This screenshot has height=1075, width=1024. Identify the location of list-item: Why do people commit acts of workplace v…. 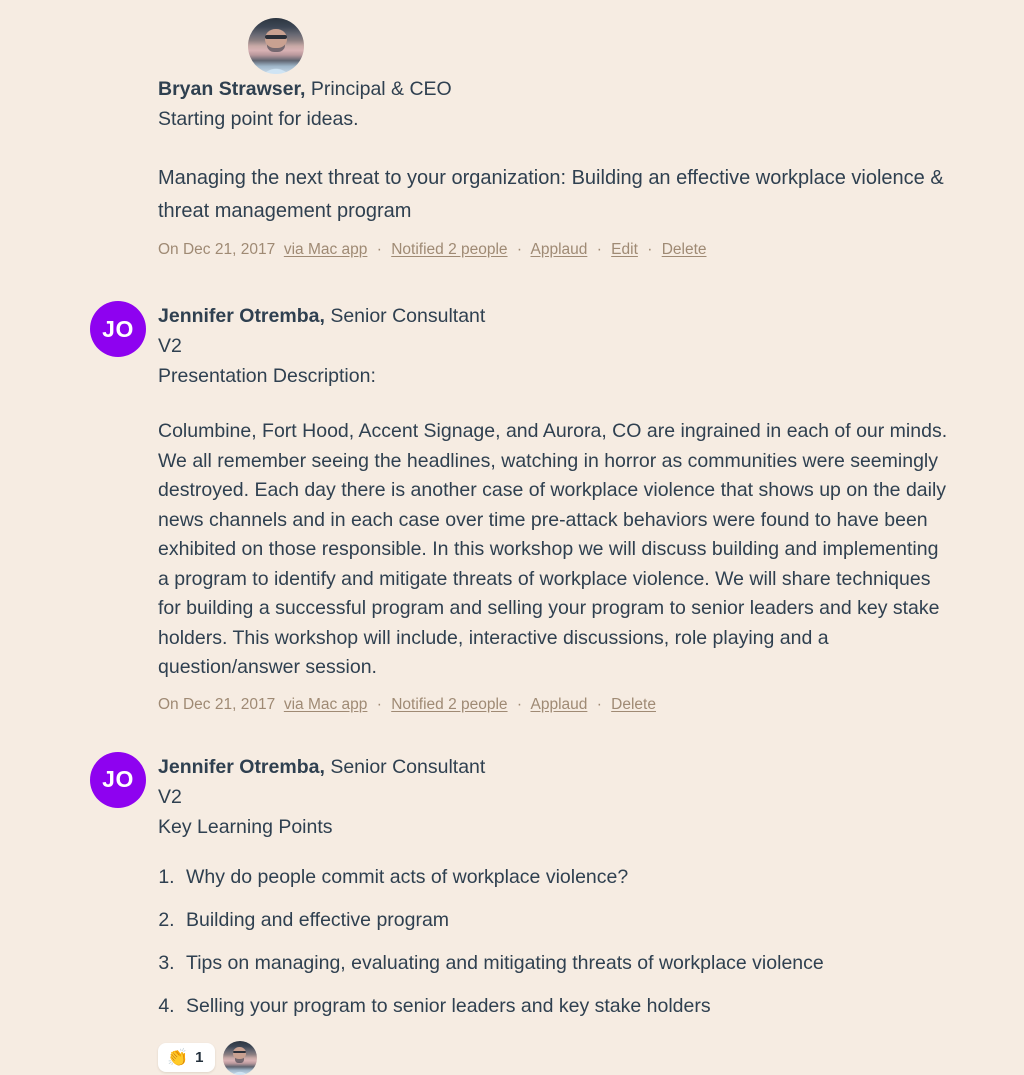
(567, 877).